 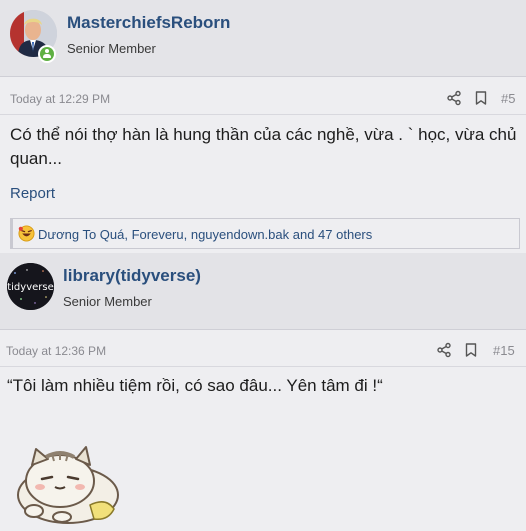 I want to click on avatar-label: tidyverse, so click(x=30, y=287).